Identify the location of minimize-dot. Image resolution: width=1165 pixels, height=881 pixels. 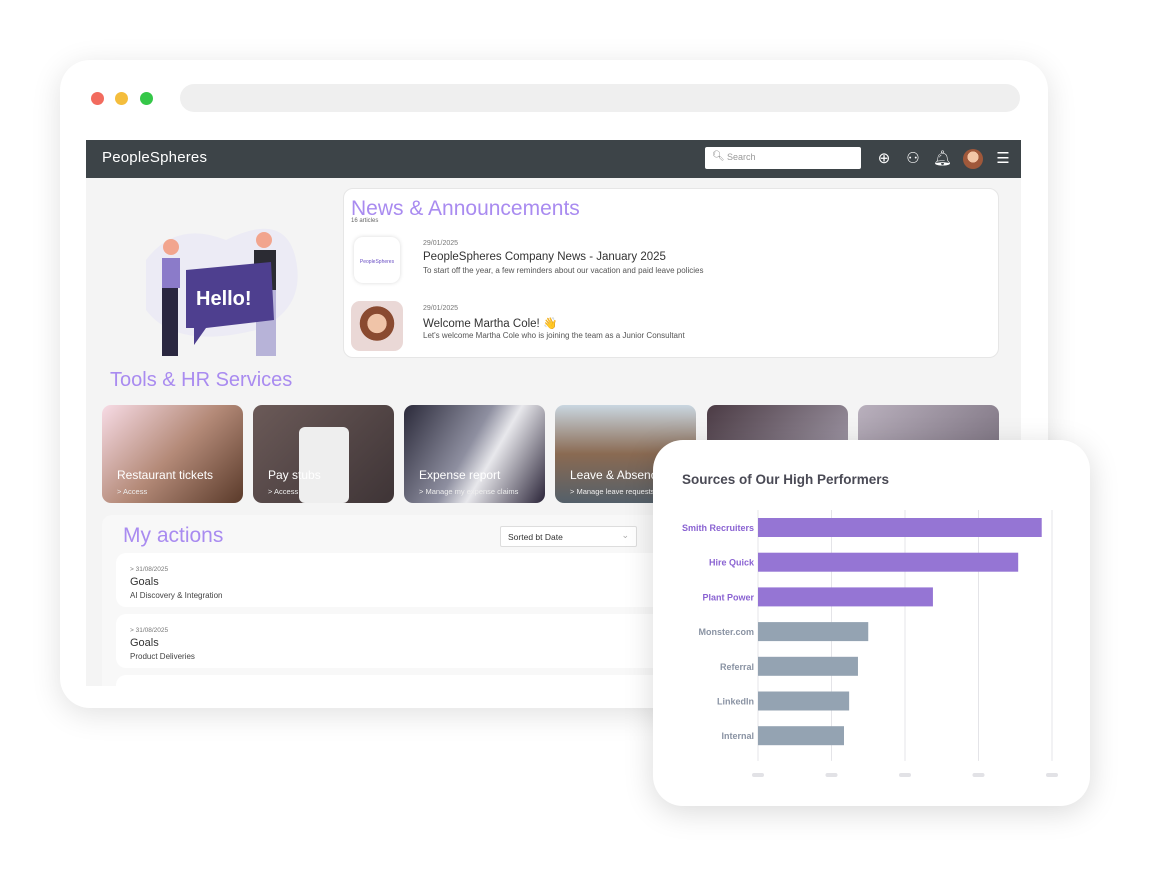
(121, 98).